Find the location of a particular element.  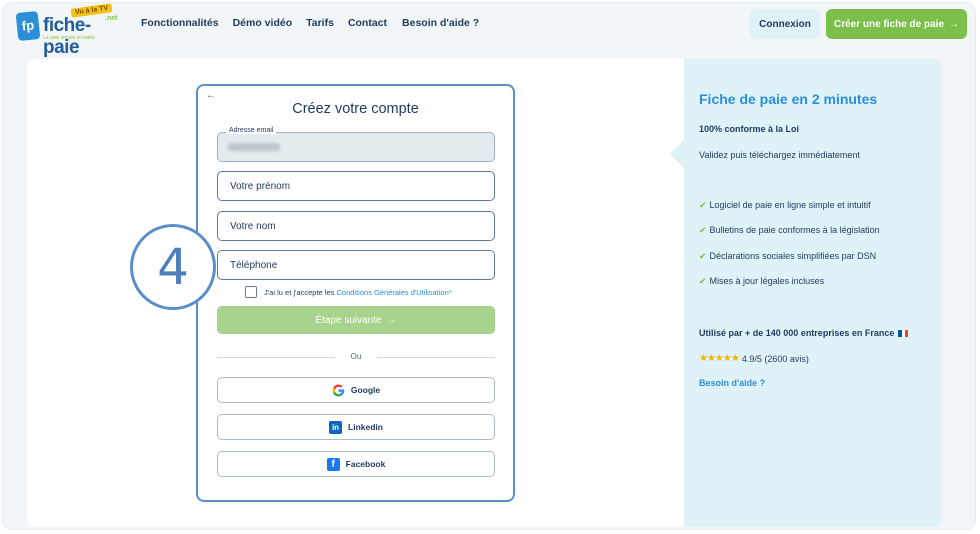

nav-item-fonctionnalites: Fonctionnalités is located at coordinates (180, 23).